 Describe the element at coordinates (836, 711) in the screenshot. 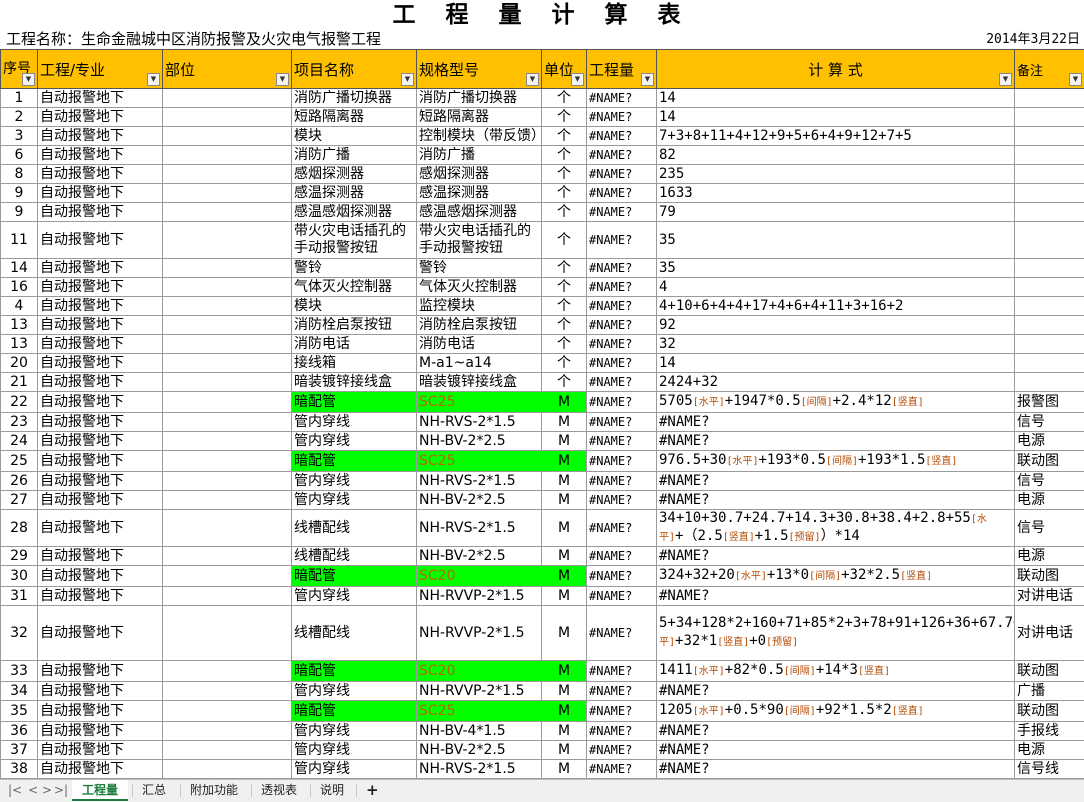

I see `cell-formula: 1205[水平]+0.5*90[间隔]+92*1.5*2[竖直]` at that location.